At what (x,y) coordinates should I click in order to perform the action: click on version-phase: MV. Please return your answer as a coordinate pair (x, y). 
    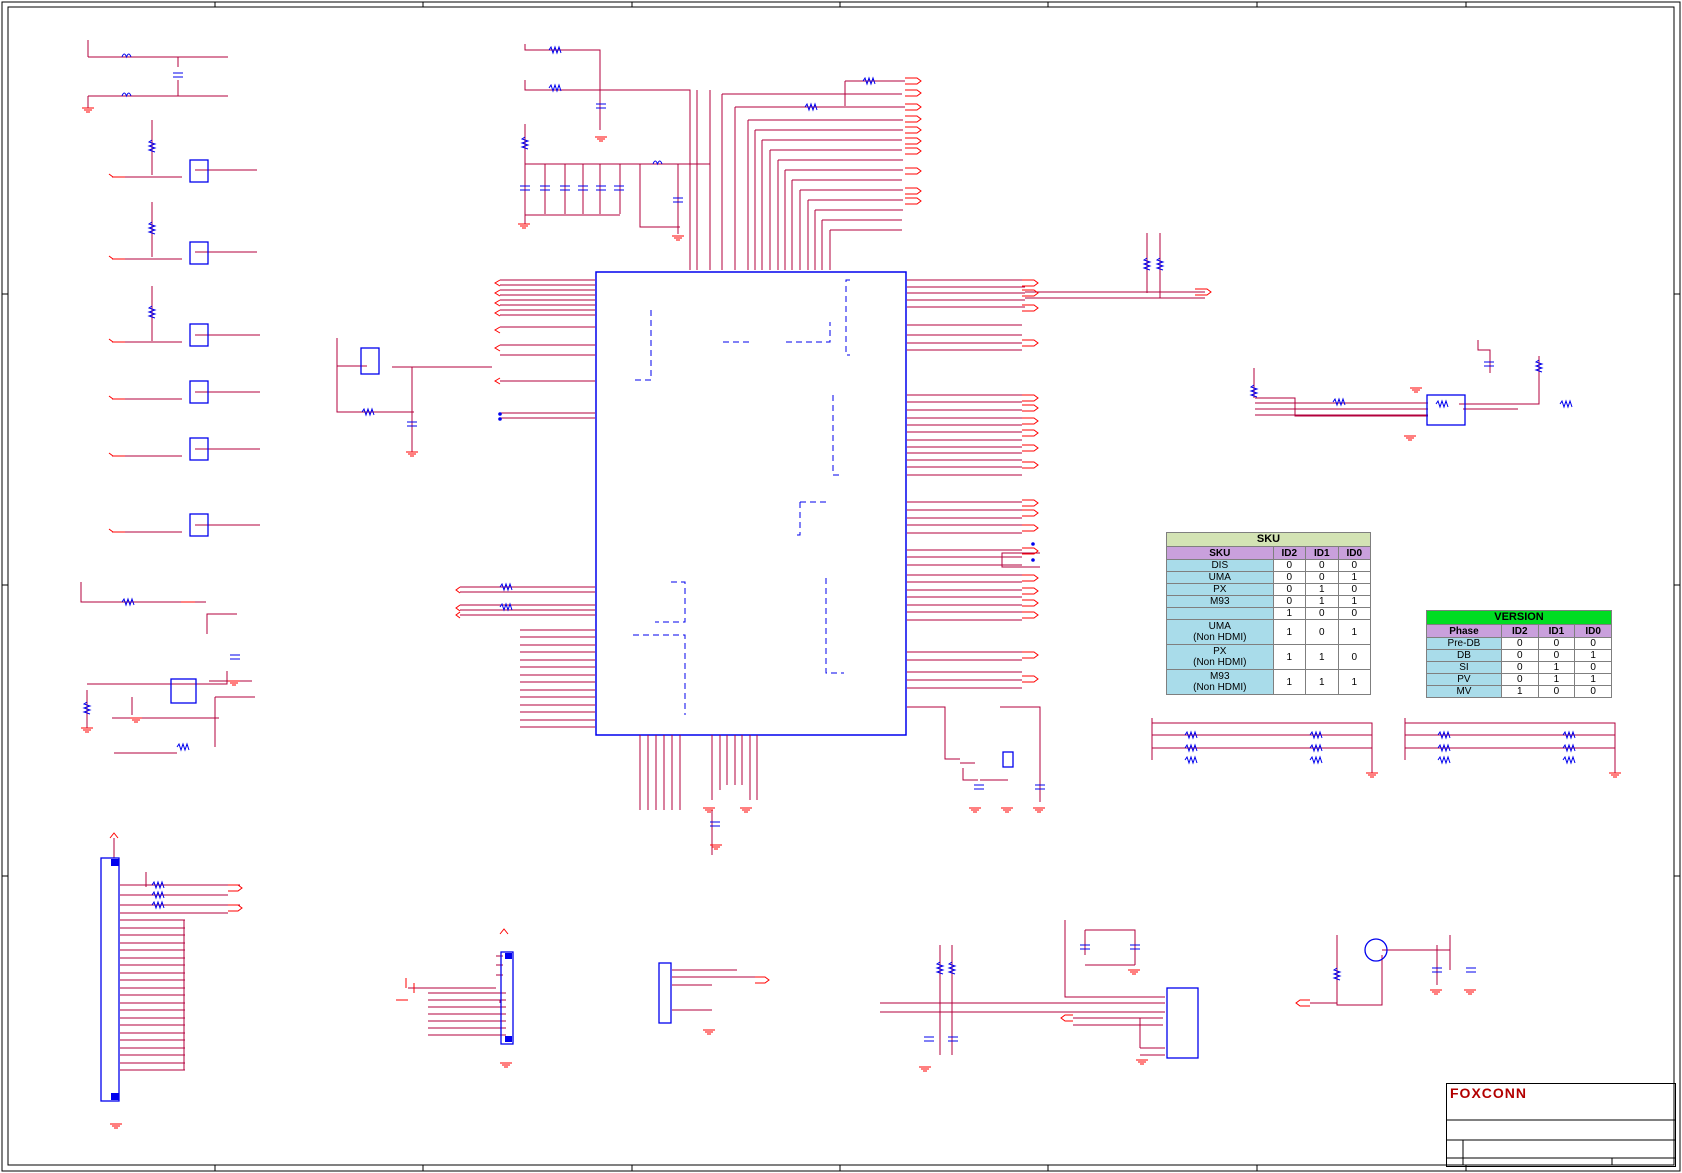
    Looking at the image, I should click on (1464, 691).